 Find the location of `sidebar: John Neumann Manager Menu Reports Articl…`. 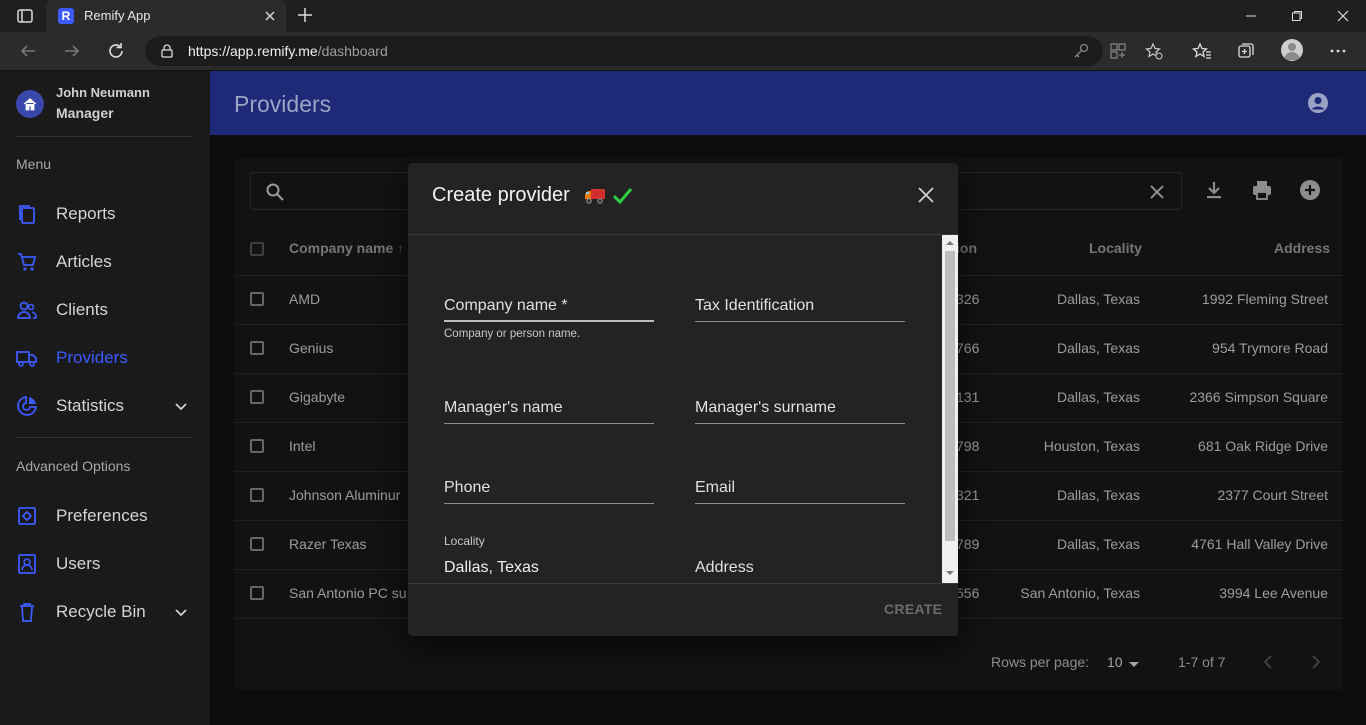

sidebar: John Neumann Manager Menu Reports Articl… is located at coordinates (105, 398).